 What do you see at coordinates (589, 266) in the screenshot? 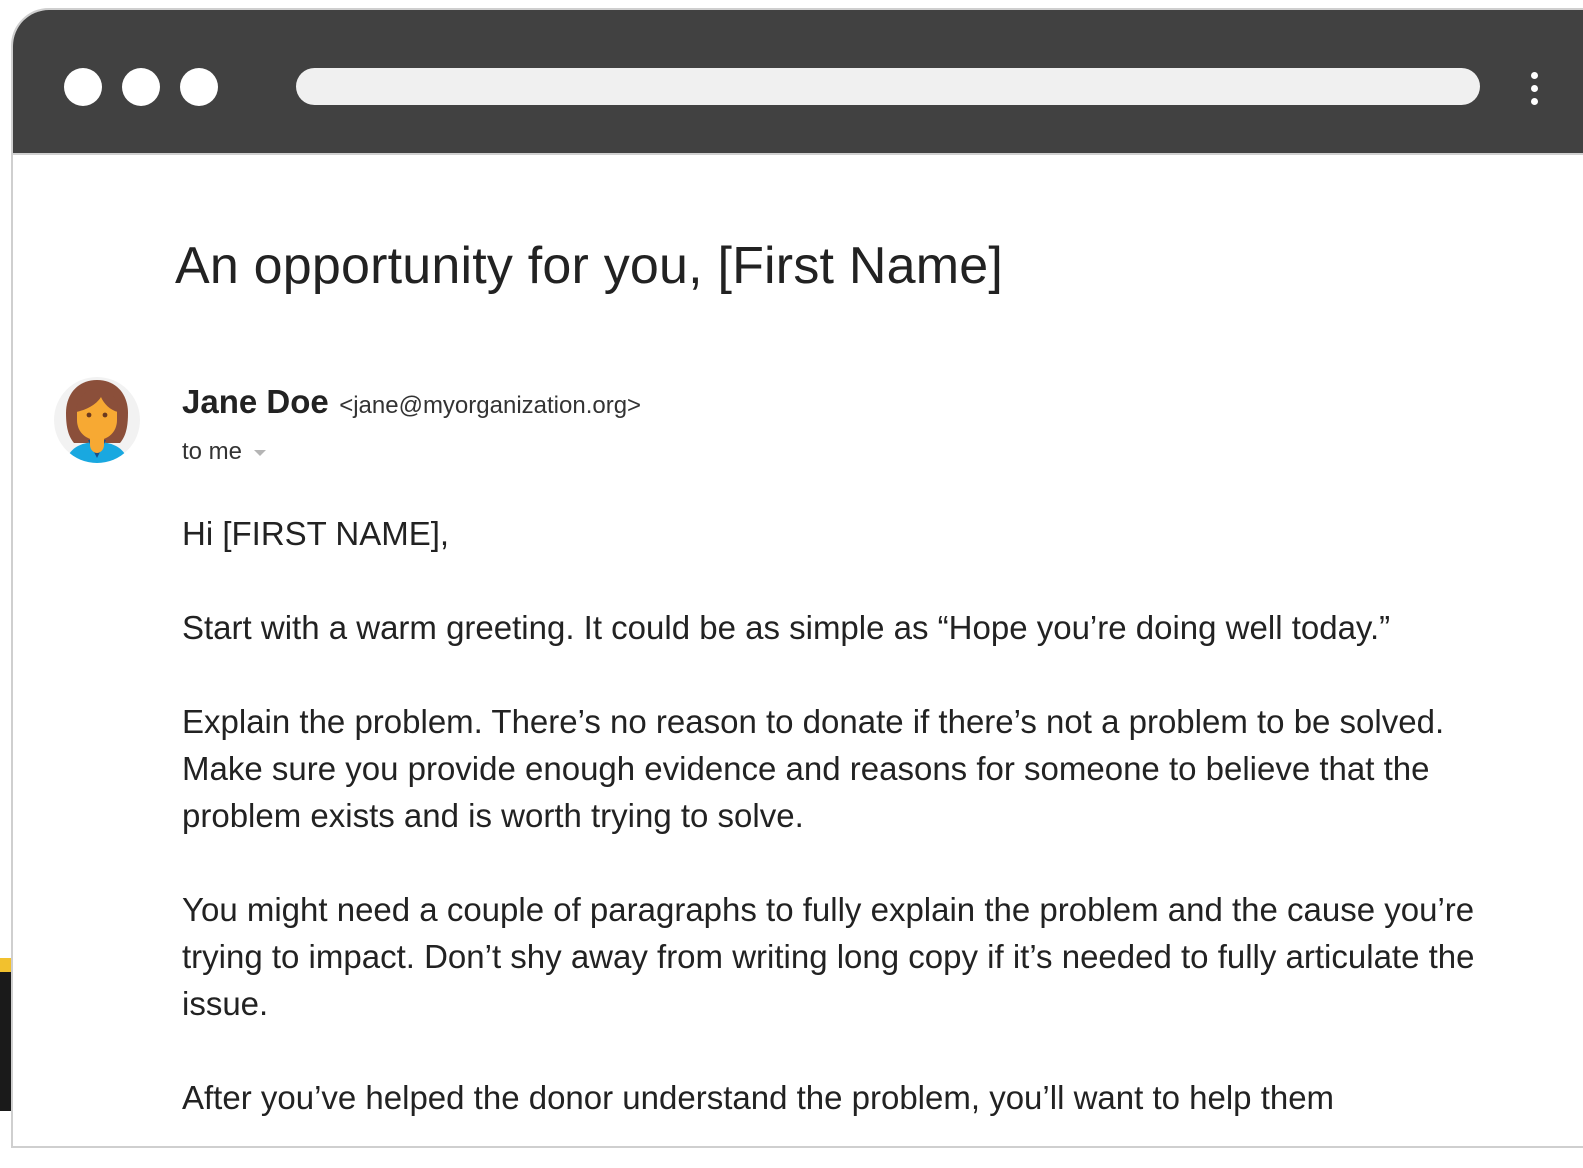
I see `email-subject: An opportunity for you, [First Name]` at bounding box center [589, 266].